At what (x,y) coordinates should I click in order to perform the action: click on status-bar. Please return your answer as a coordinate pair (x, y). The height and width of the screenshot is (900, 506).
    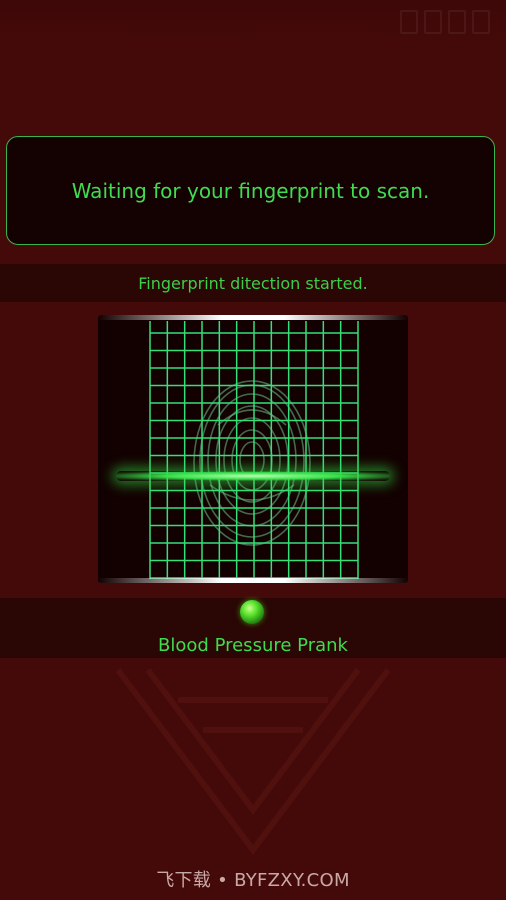
    Looking at the image, I should click on (253, 24).